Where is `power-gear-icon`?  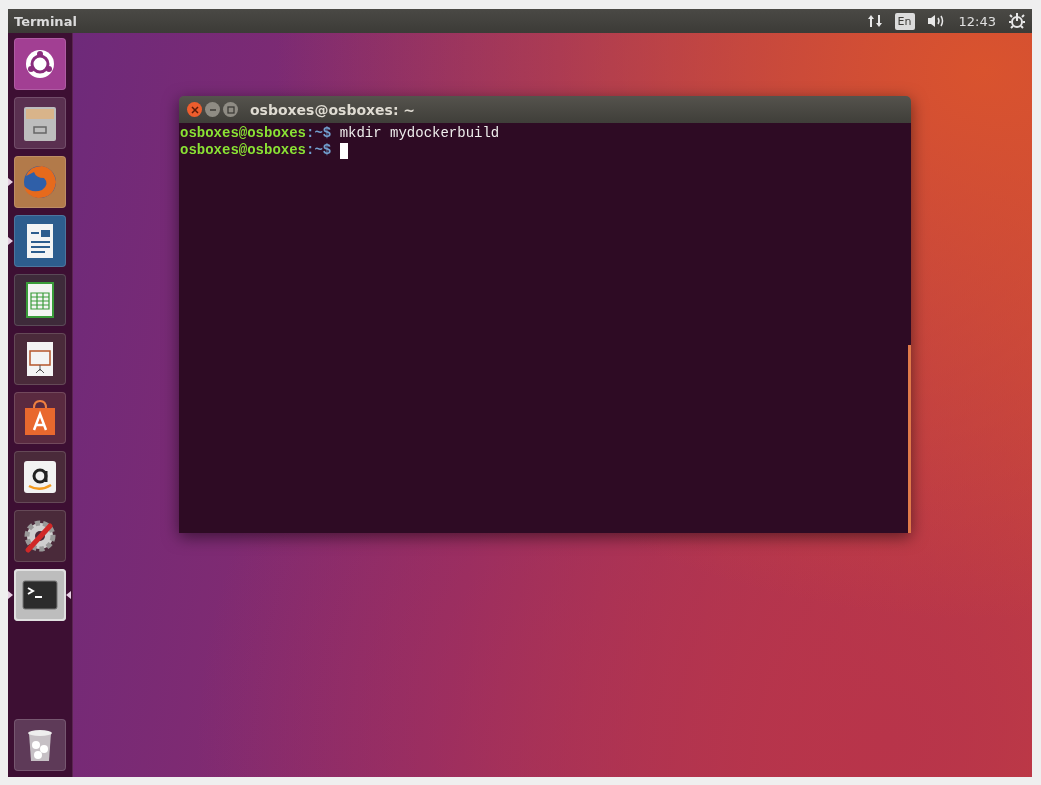 power-gear-icon is located at coordinates (1017, 21).